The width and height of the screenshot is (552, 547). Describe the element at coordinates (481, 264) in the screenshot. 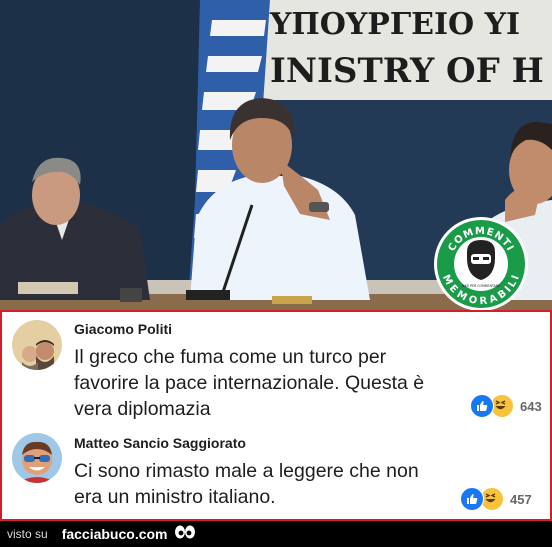

I see `commenti-memorabili-badge: COMMENTI MEMORABILI NATI PER COMMENTARE` at that location.